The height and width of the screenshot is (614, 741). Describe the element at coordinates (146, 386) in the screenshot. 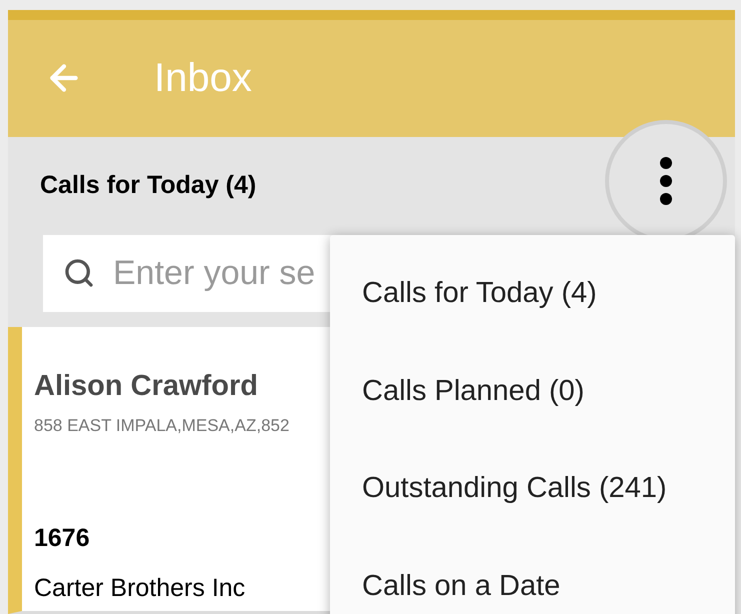

I see `contact-name: Alison Crawford` at that location.